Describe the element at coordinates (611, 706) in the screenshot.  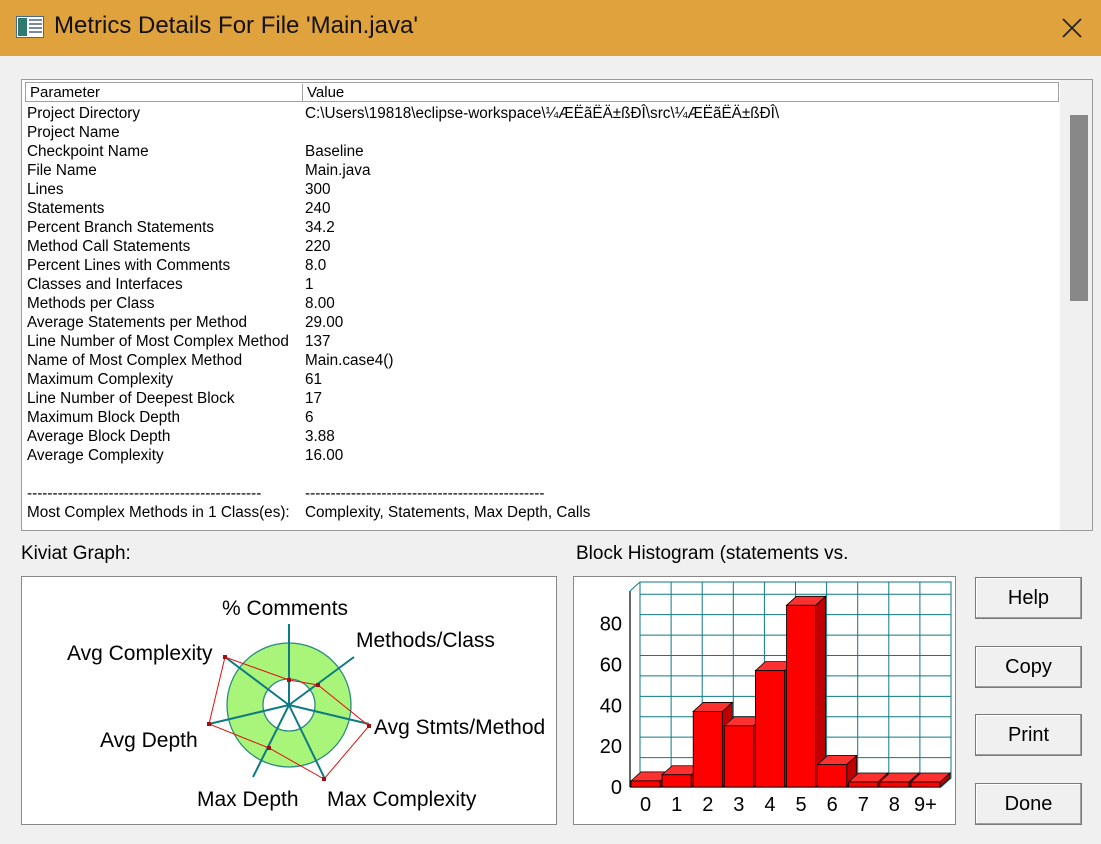
I see `y-tick-label: 40` at that location.